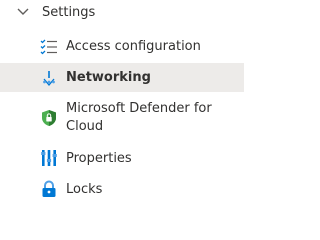 Image resolution: width=320 pixels, height=240 pixels. What do you see at coordinates (49, 118) in the screenshot?
I see `shield-check-icon` at bounding box center [49, 118].